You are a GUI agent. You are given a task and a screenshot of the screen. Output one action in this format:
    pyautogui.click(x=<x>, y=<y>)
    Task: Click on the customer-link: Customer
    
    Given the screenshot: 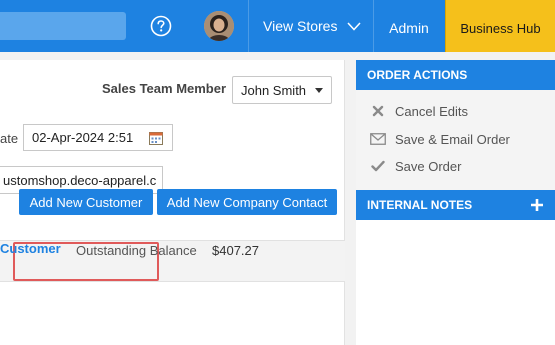 What is the action you would take?
    pyautogui.click(x=30, y=248)
    